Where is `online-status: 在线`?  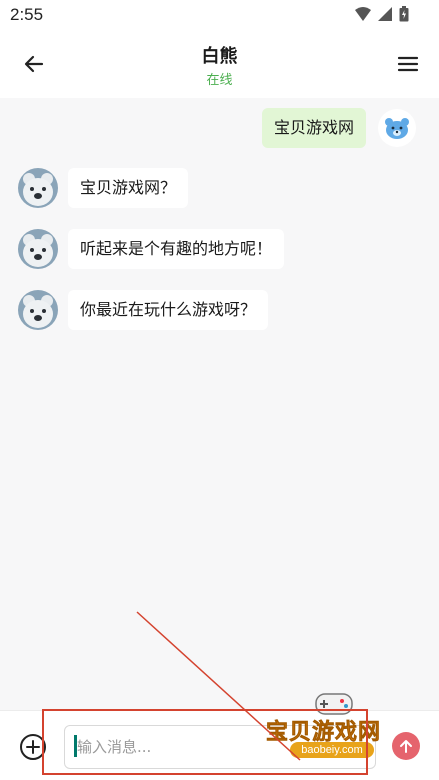 online-status: 在线 is located at coordinates (219, 80).